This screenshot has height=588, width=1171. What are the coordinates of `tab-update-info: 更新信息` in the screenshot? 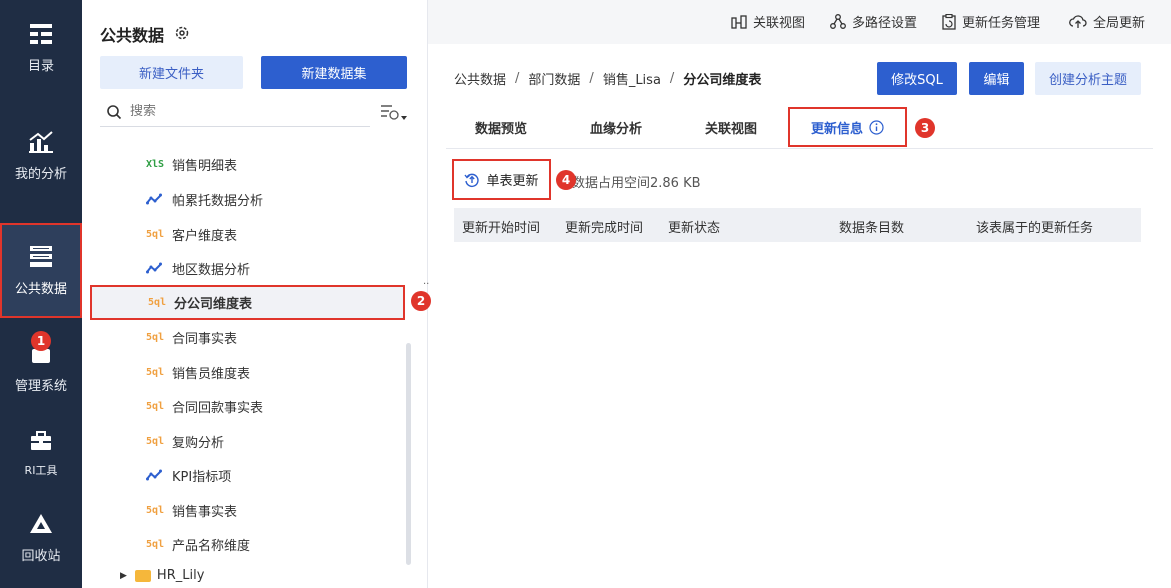 It's located at (847, 127).